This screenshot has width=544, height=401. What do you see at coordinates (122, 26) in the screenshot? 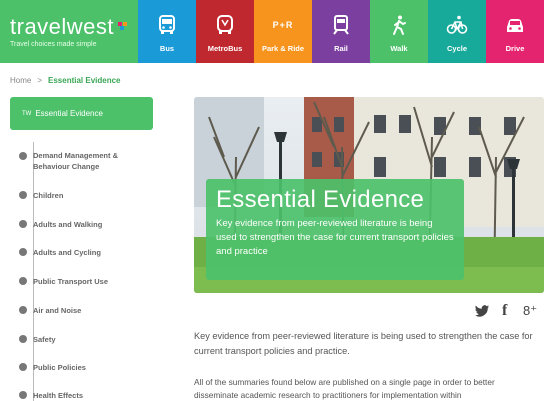
I see `brand-mark-icon` at bounding box center [122, 26].